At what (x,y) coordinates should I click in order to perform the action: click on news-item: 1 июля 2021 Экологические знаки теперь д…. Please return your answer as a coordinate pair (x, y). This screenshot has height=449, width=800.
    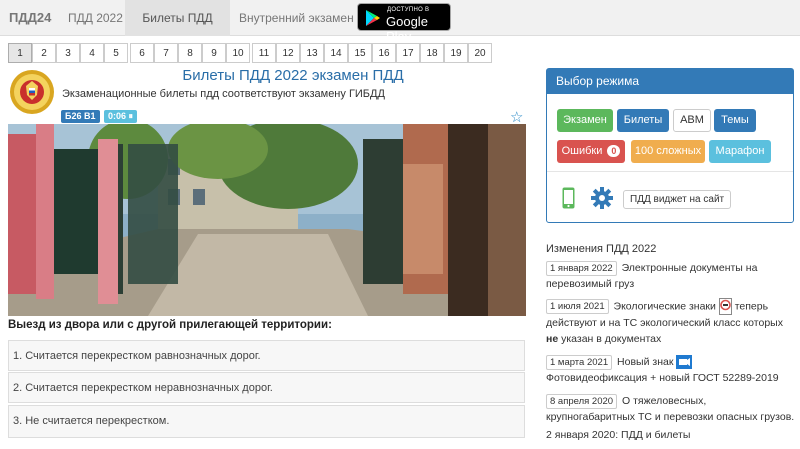
    Looking at the image, I should click on (671, 322).